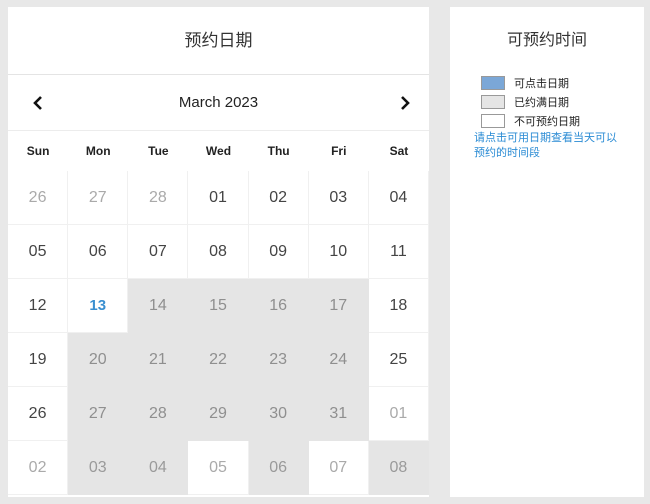  I want to click on chevron-right-icon, so click(405, 102).